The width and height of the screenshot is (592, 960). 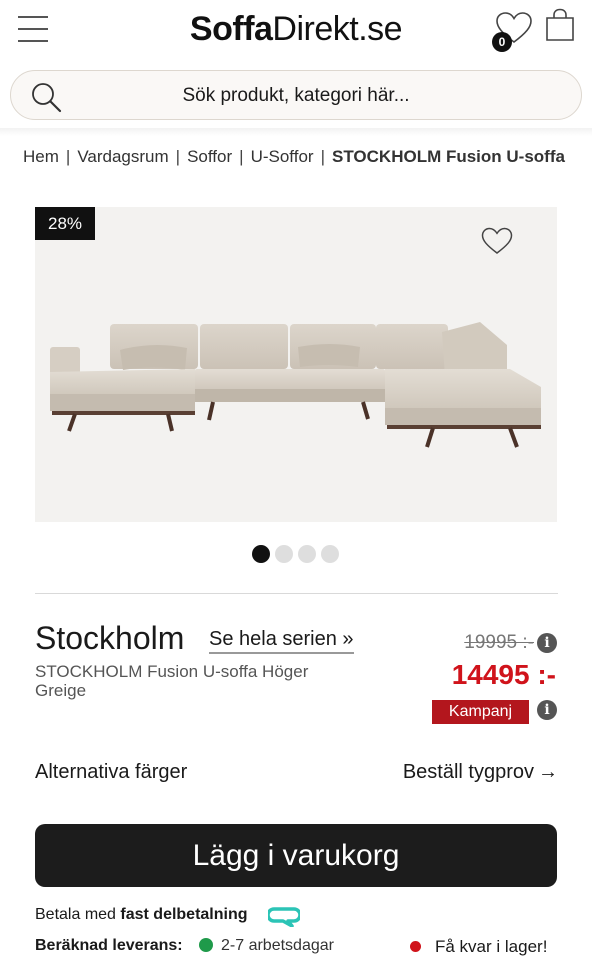 I want to click on product-subtitle: STOCKHOLM Fusion U-soffa Höger Greige, so click(x=172, y=681).